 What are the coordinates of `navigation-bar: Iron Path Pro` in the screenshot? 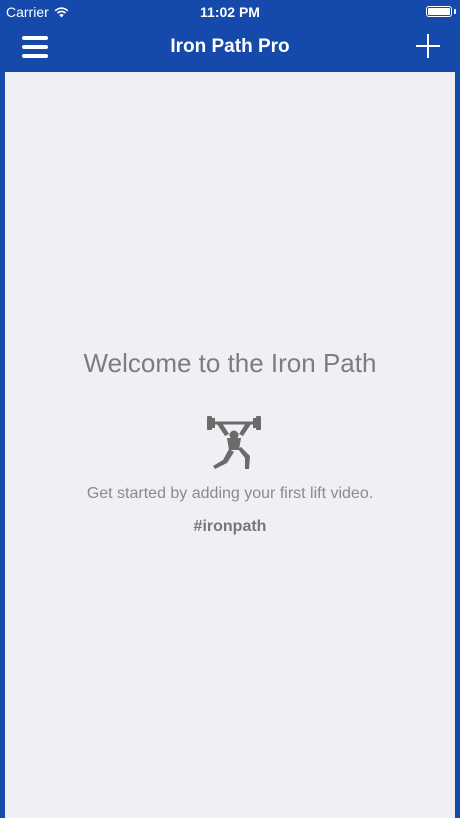 It's located at (230, 47).